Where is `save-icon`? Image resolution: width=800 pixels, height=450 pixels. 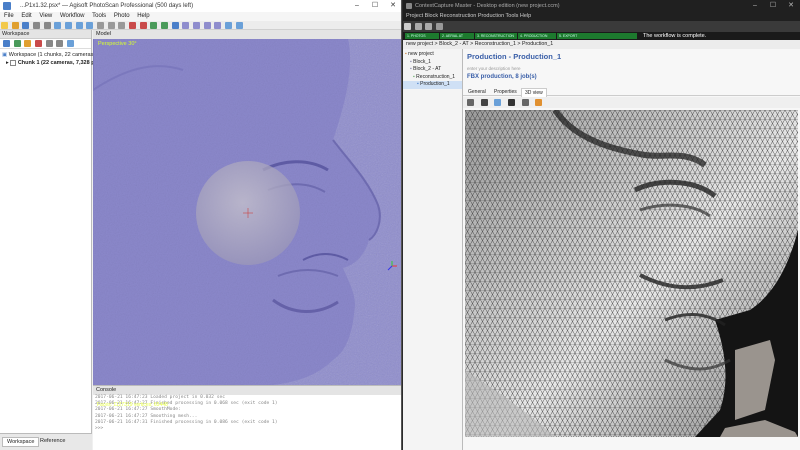
save-icon is located at coordinates (26, 25).